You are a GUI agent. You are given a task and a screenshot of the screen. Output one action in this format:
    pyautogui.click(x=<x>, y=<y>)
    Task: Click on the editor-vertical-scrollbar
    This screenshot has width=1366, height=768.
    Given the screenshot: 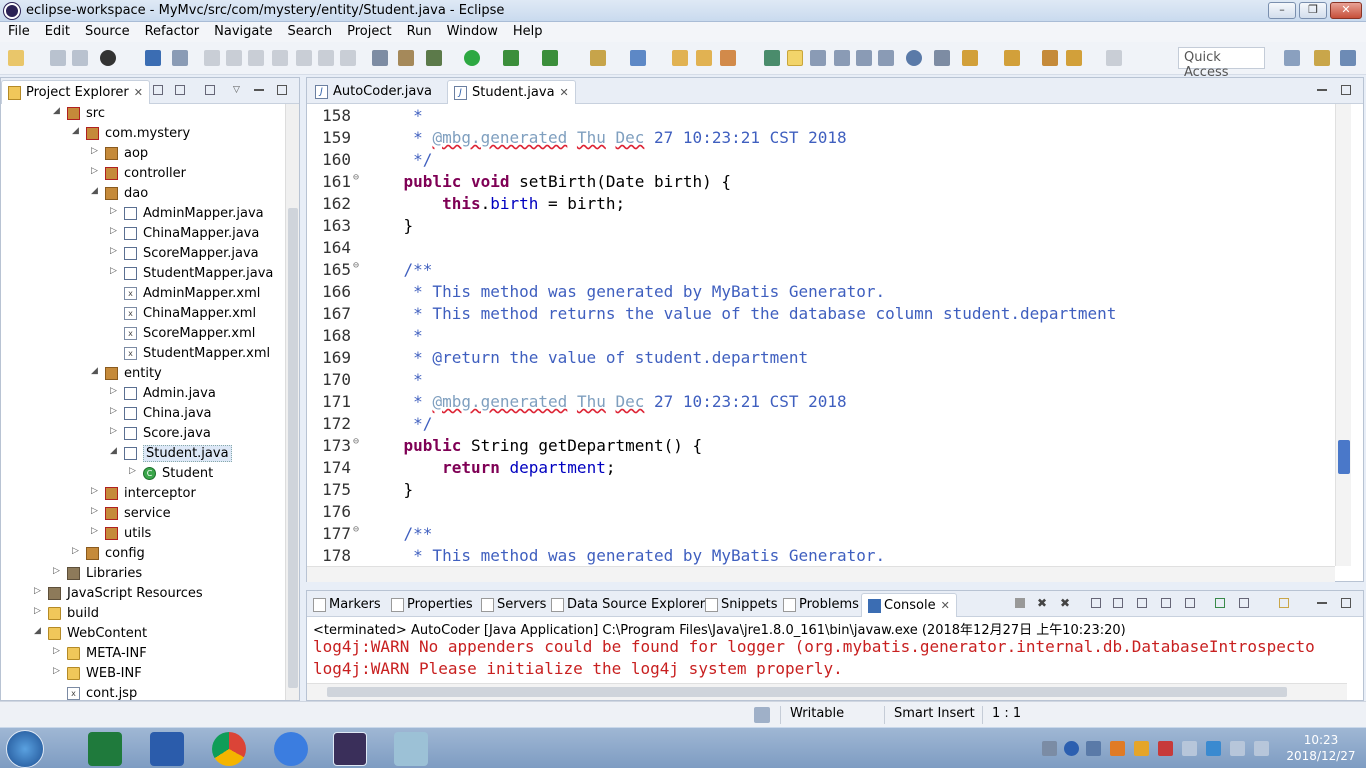 What is the action you would take?
    pyautogui.click(x=1343, y=335)
    